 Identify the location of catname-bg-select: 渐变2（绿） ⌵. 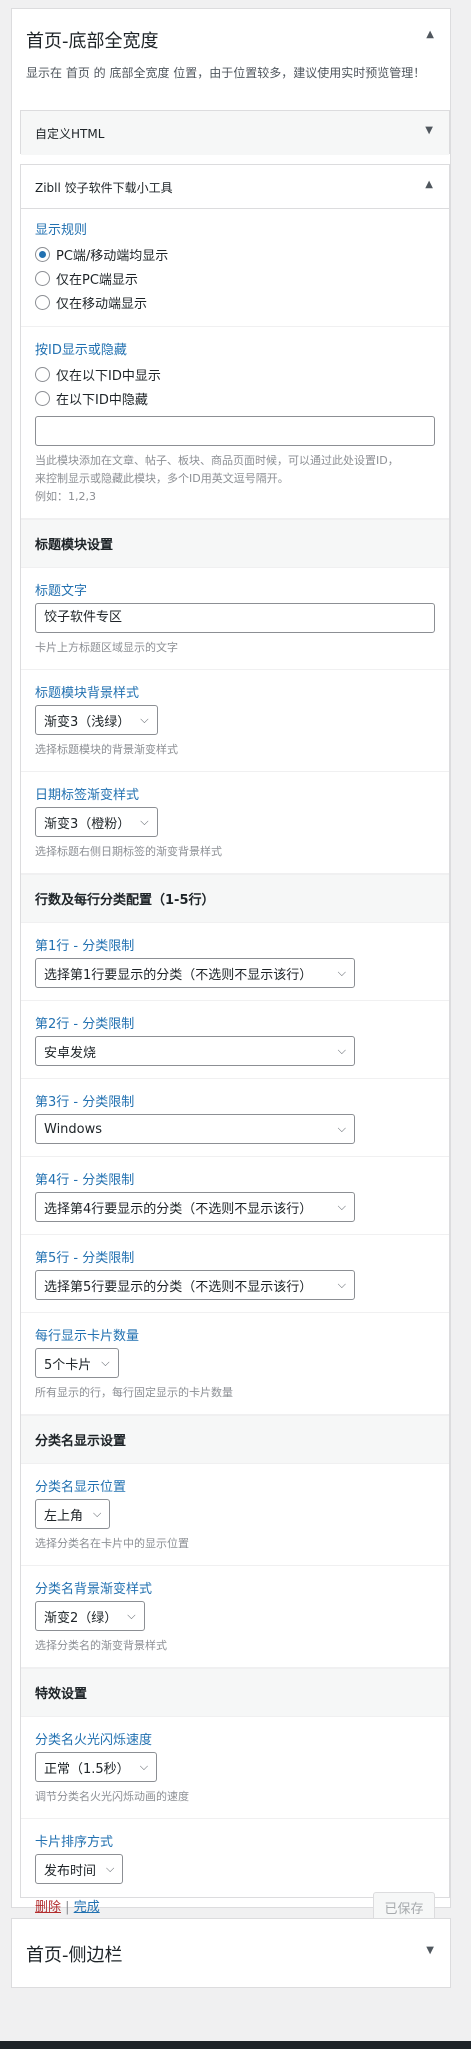
(90, 1616).